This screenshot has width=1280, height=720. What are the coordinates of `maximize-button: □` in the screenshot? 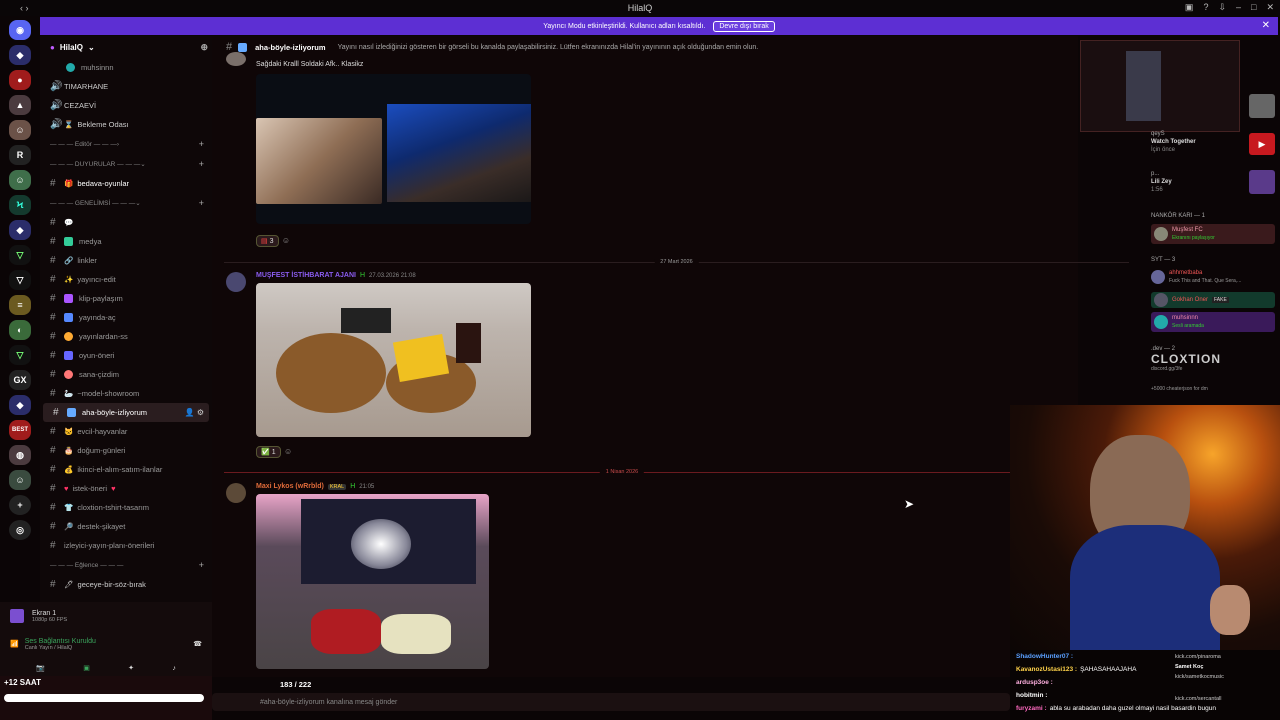 It's located at (1253, 7).